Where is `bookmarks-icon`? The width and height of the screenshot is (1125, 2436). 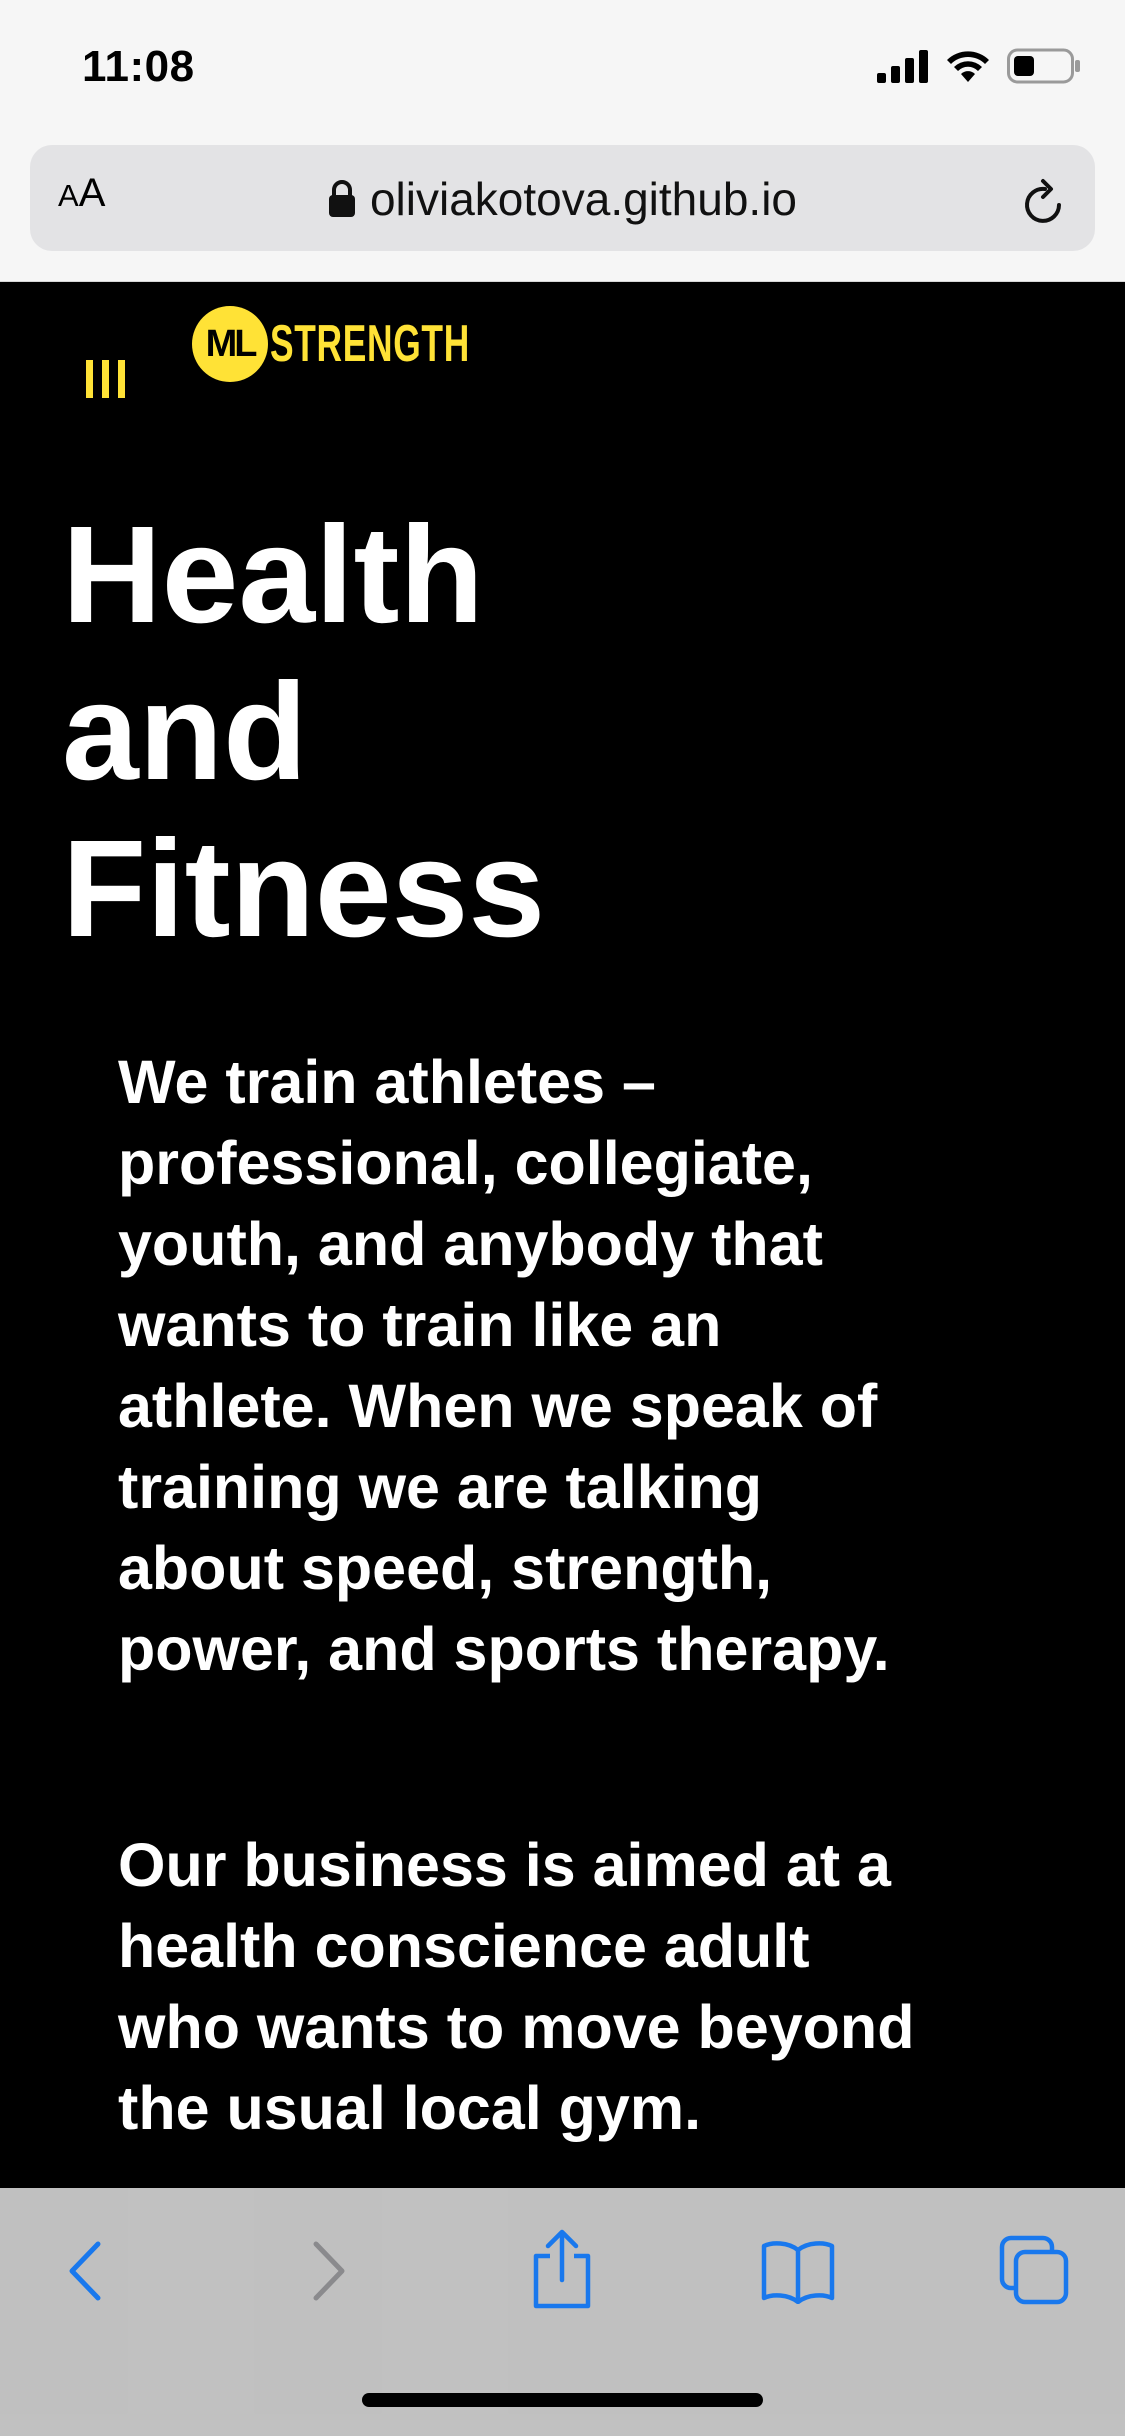
bookmarks-icon is located at coordinates (798, 2272).